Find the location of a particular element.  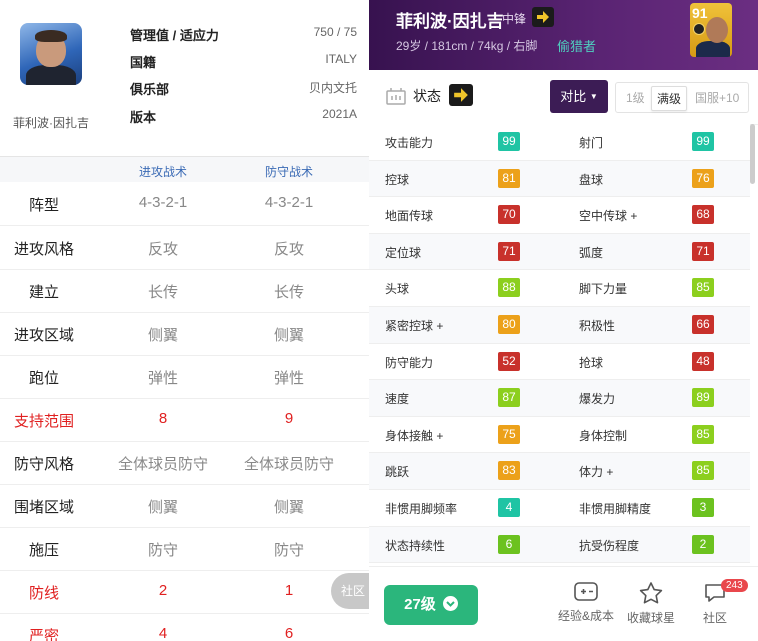

stat-name: 脚下力量 is located at coordinates (603, 289).